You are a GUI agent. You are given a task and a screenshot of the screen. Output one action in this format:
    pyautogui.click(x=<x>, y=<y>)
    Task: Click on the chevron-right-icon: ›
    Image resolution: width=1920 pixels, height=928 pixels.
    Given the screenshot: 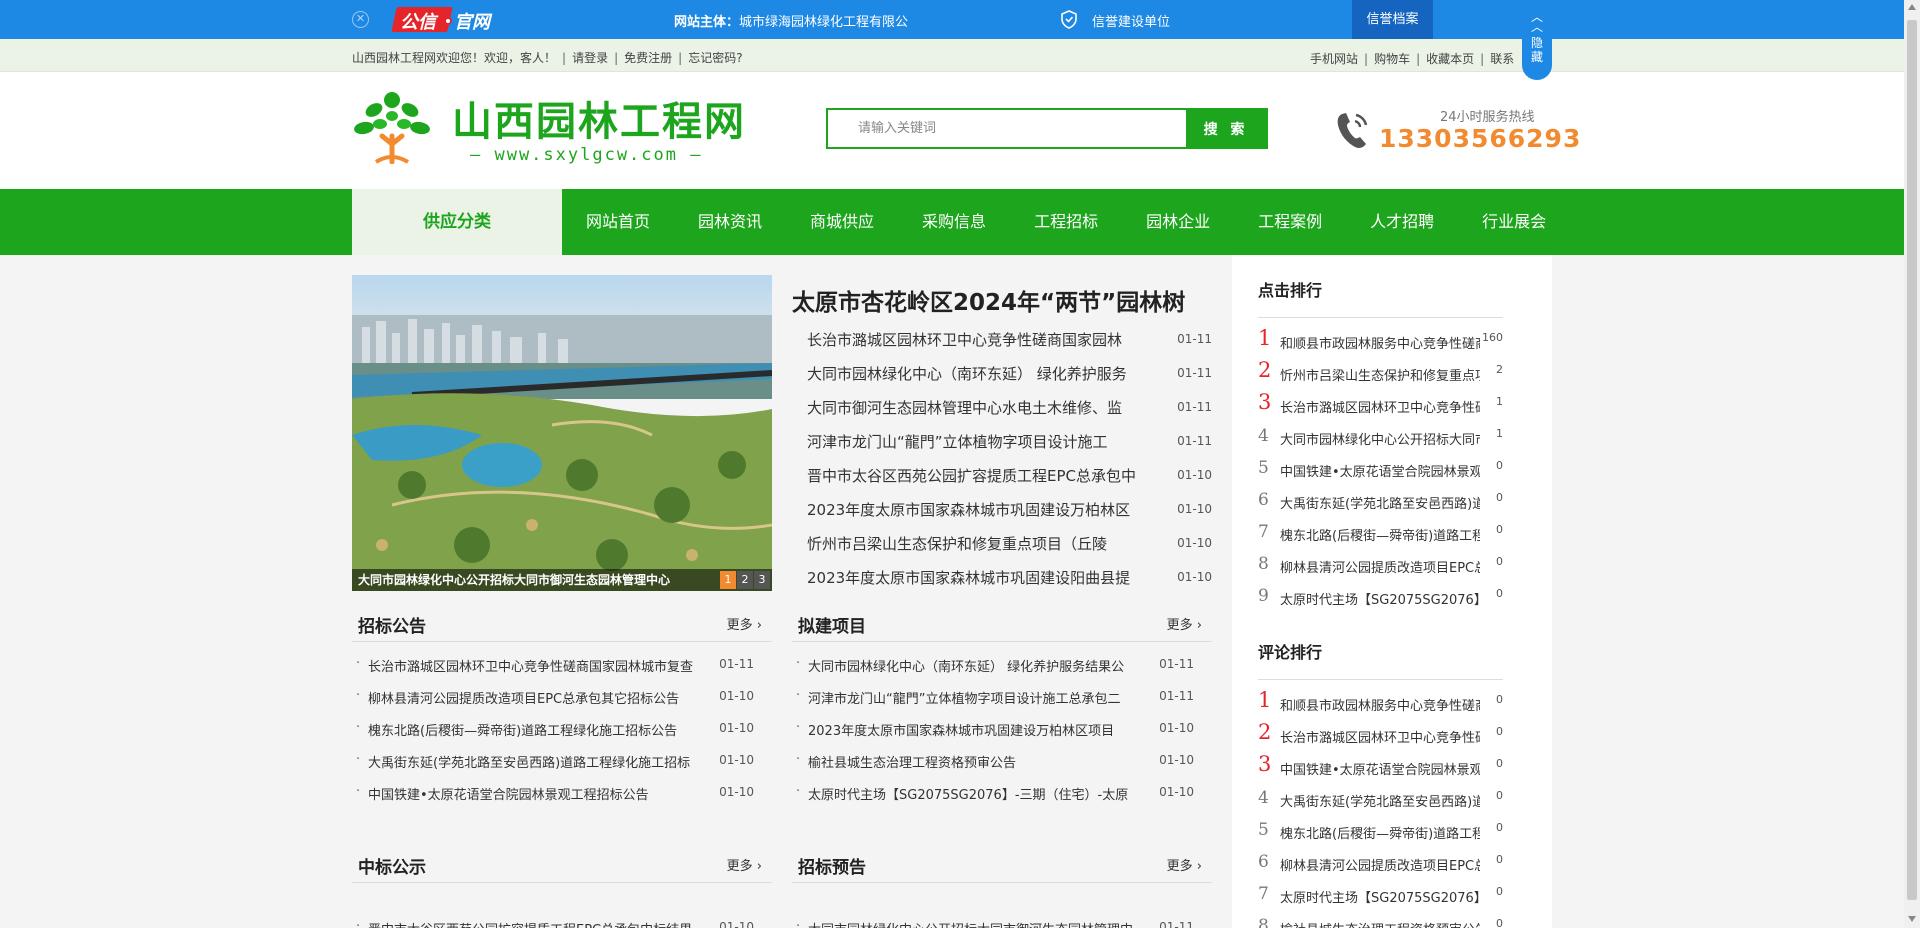 What is the action you would take?
    pyautogui.click(x=1197, y=625)
    